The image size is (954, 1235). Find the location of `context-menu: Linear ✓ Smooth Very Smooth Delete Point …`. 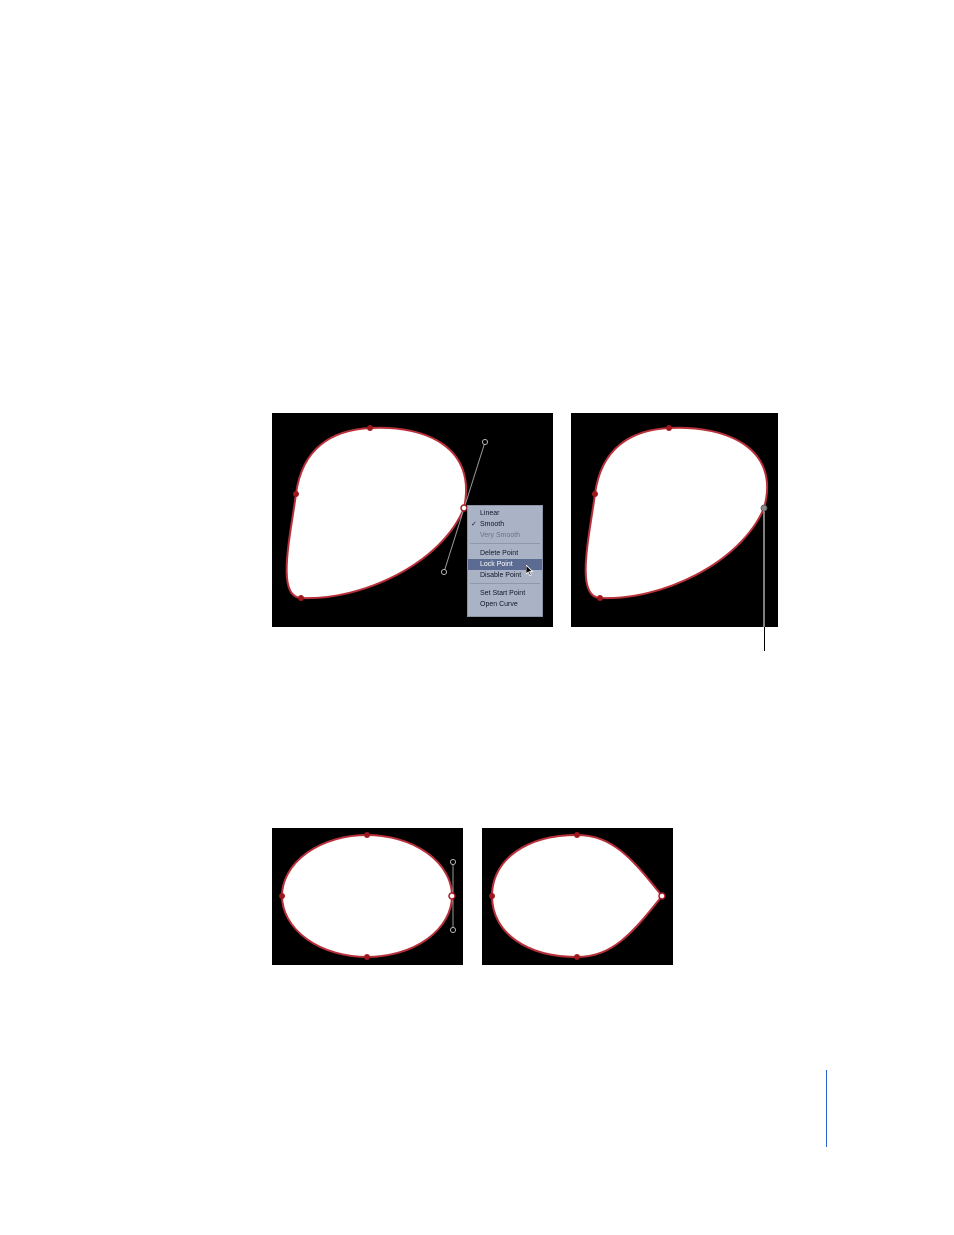

context-menu: Linear ✓ Smooth Very Smooth Delete Point … is located at coordinates (505, 561).